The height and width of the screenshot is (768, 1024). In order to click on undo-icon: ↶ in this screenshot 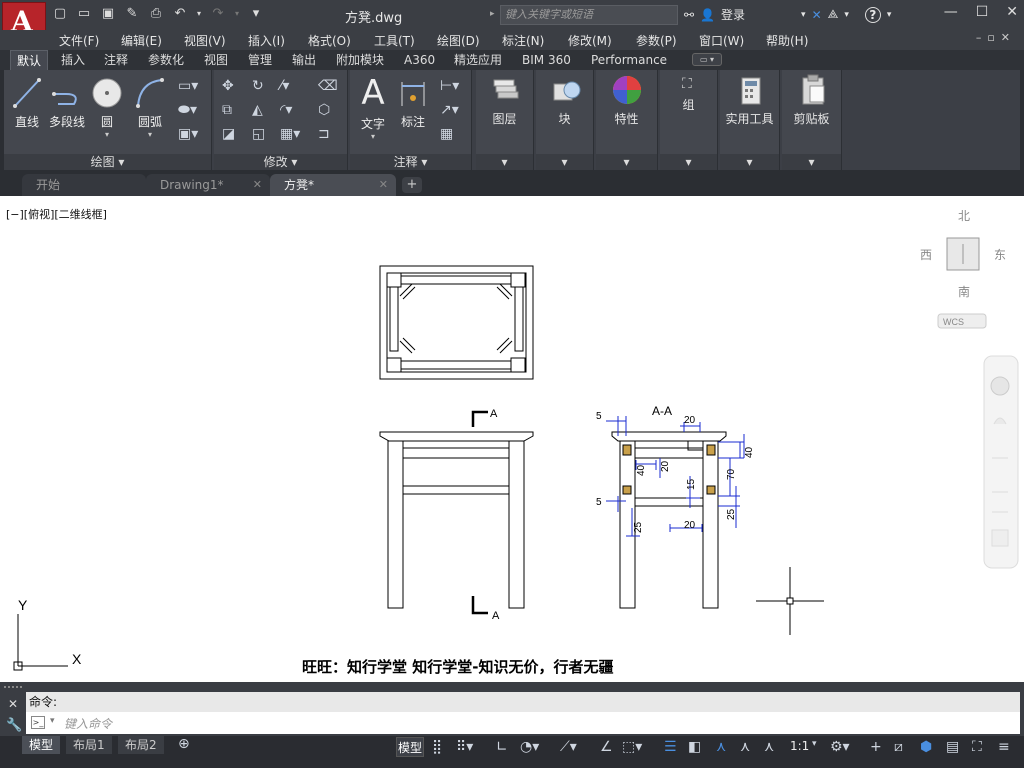, I will do `click(180, 14)`.